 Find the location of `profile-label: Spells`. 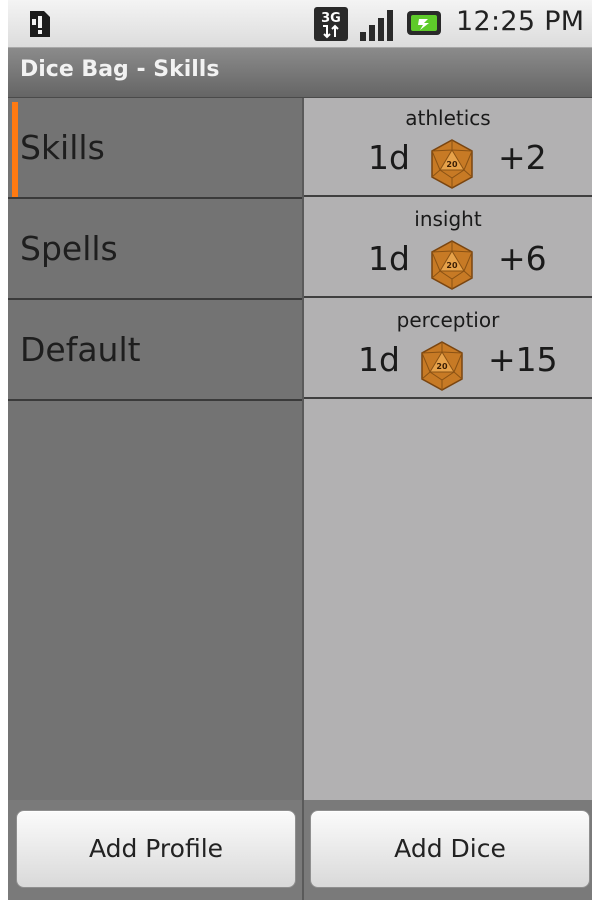

profile-label: Spells is located at coordinates (69, 248).